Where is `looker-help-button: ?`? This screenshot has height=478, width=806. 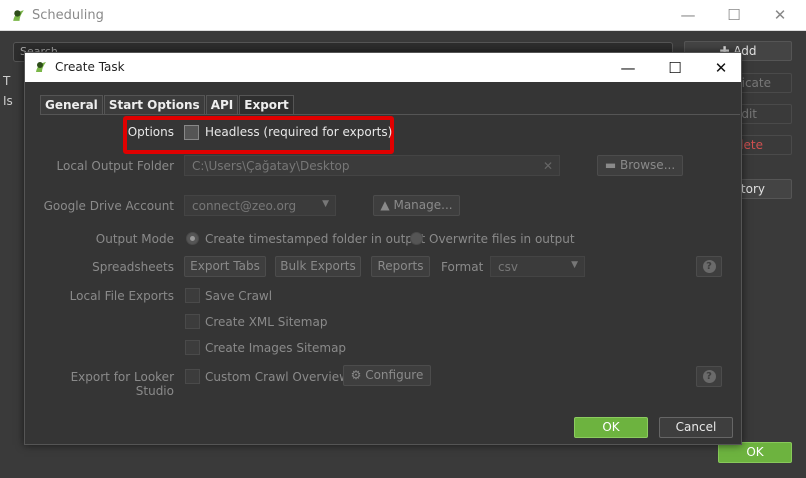
looker-help-button: ? is located at coordinates (709, 376).